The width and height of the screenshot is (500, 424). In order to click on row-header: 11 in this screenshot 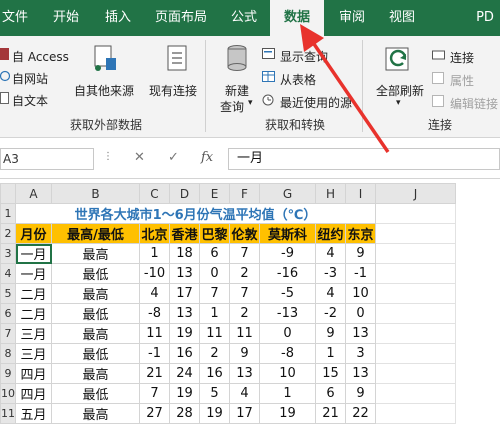, I will do `click(8, 413)`.